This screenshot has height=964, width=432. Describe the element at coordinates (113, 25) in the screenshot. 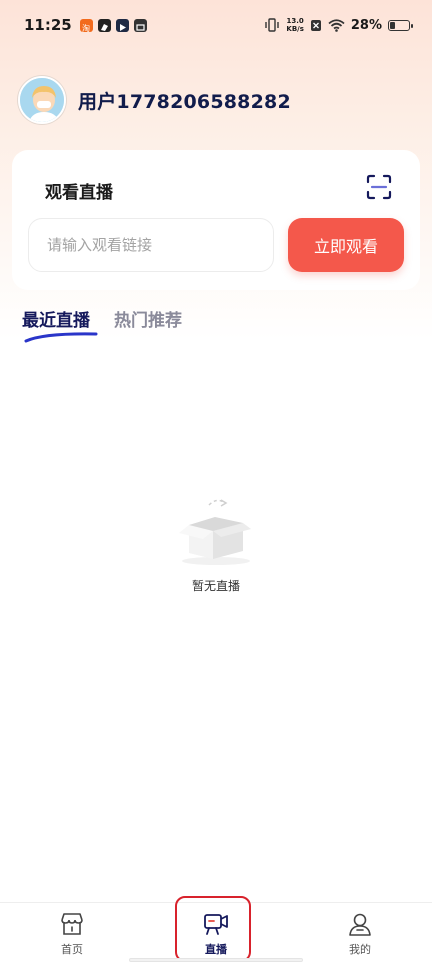

I see `notification-icons: 淘` at that location.